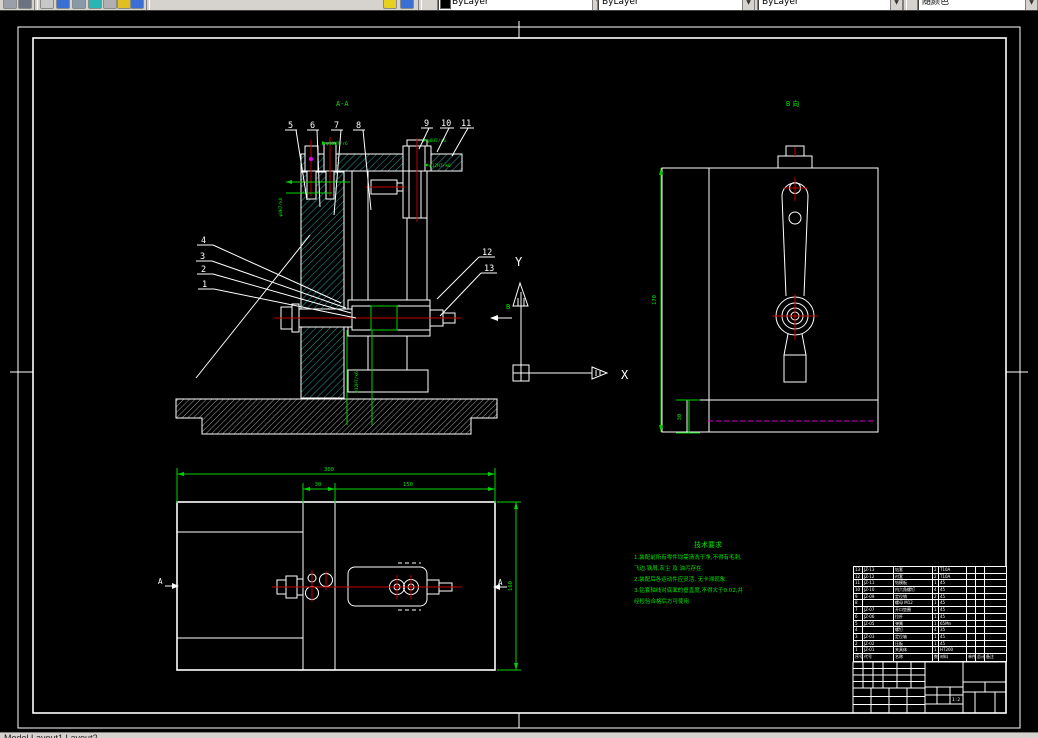 Image resolution: width=1038 pixels, height=738 pixels. Describe the element at coordinates (913, 657) in the screenshot. I see `bom-header-name: 名称` at that location.